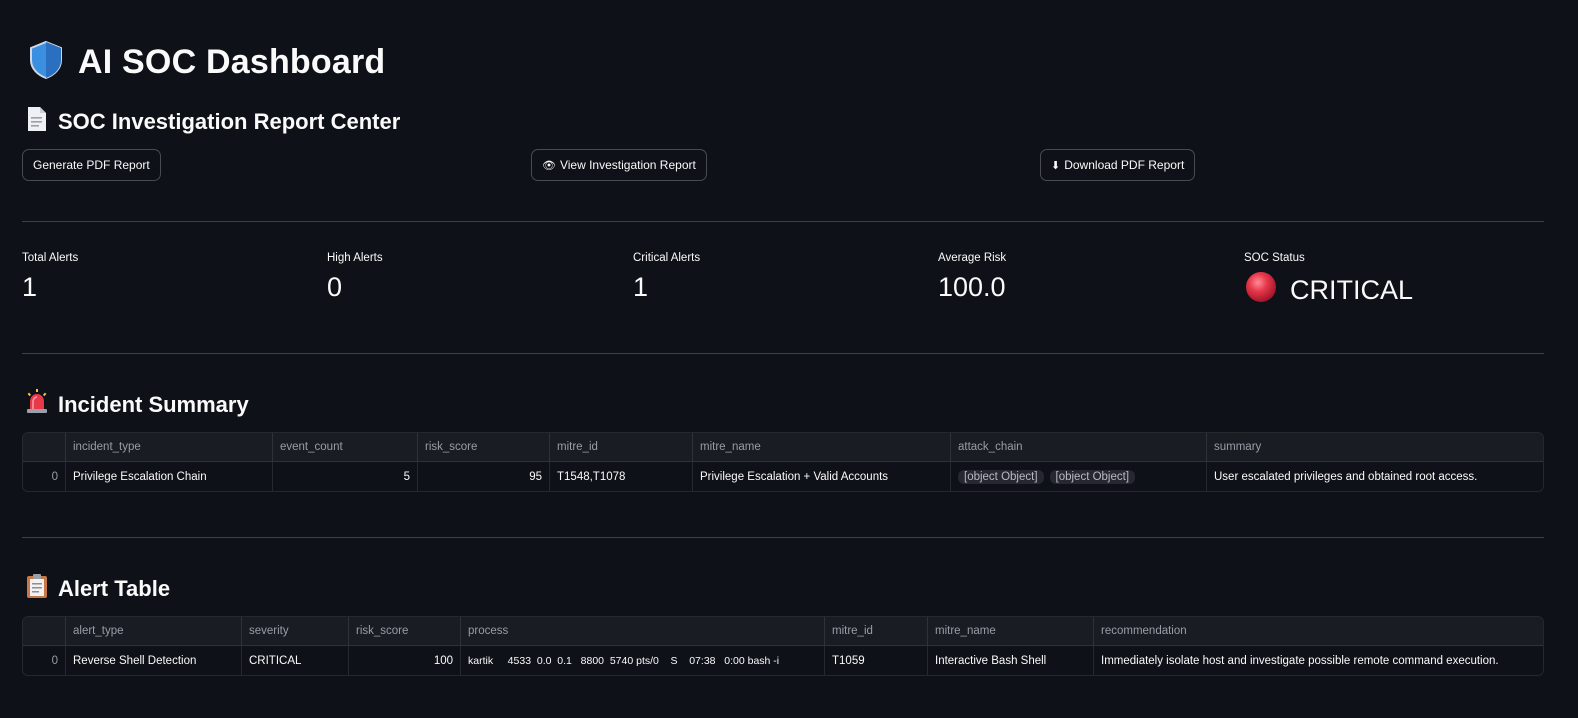  I want to click on column-header: severity, so click(295, 631).